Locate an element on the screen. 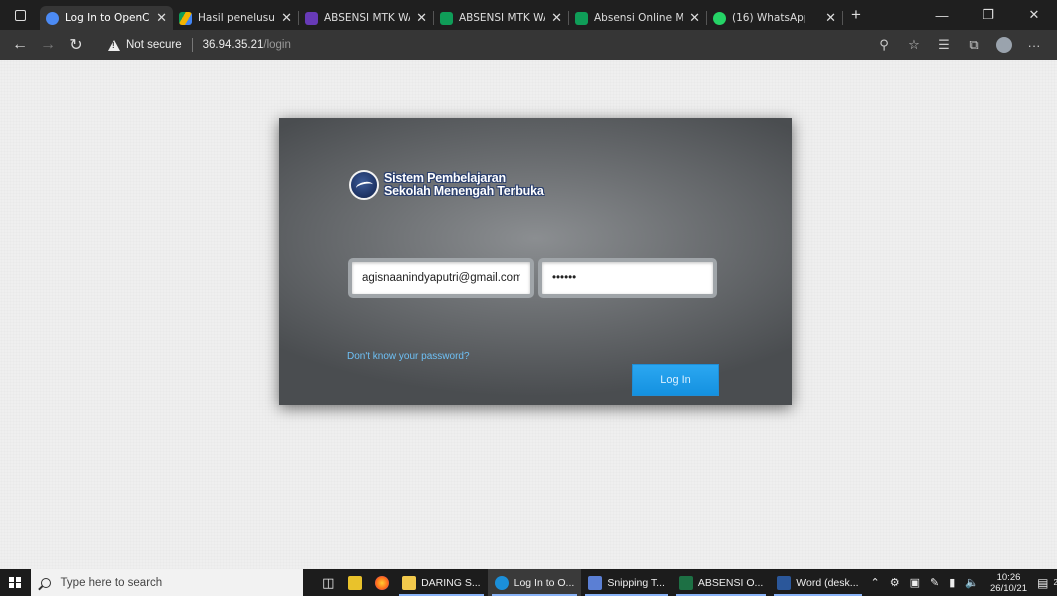 The image size is (1057, 596). notification-center-button: ▤ 2 is located at coordinates (1045, 582).